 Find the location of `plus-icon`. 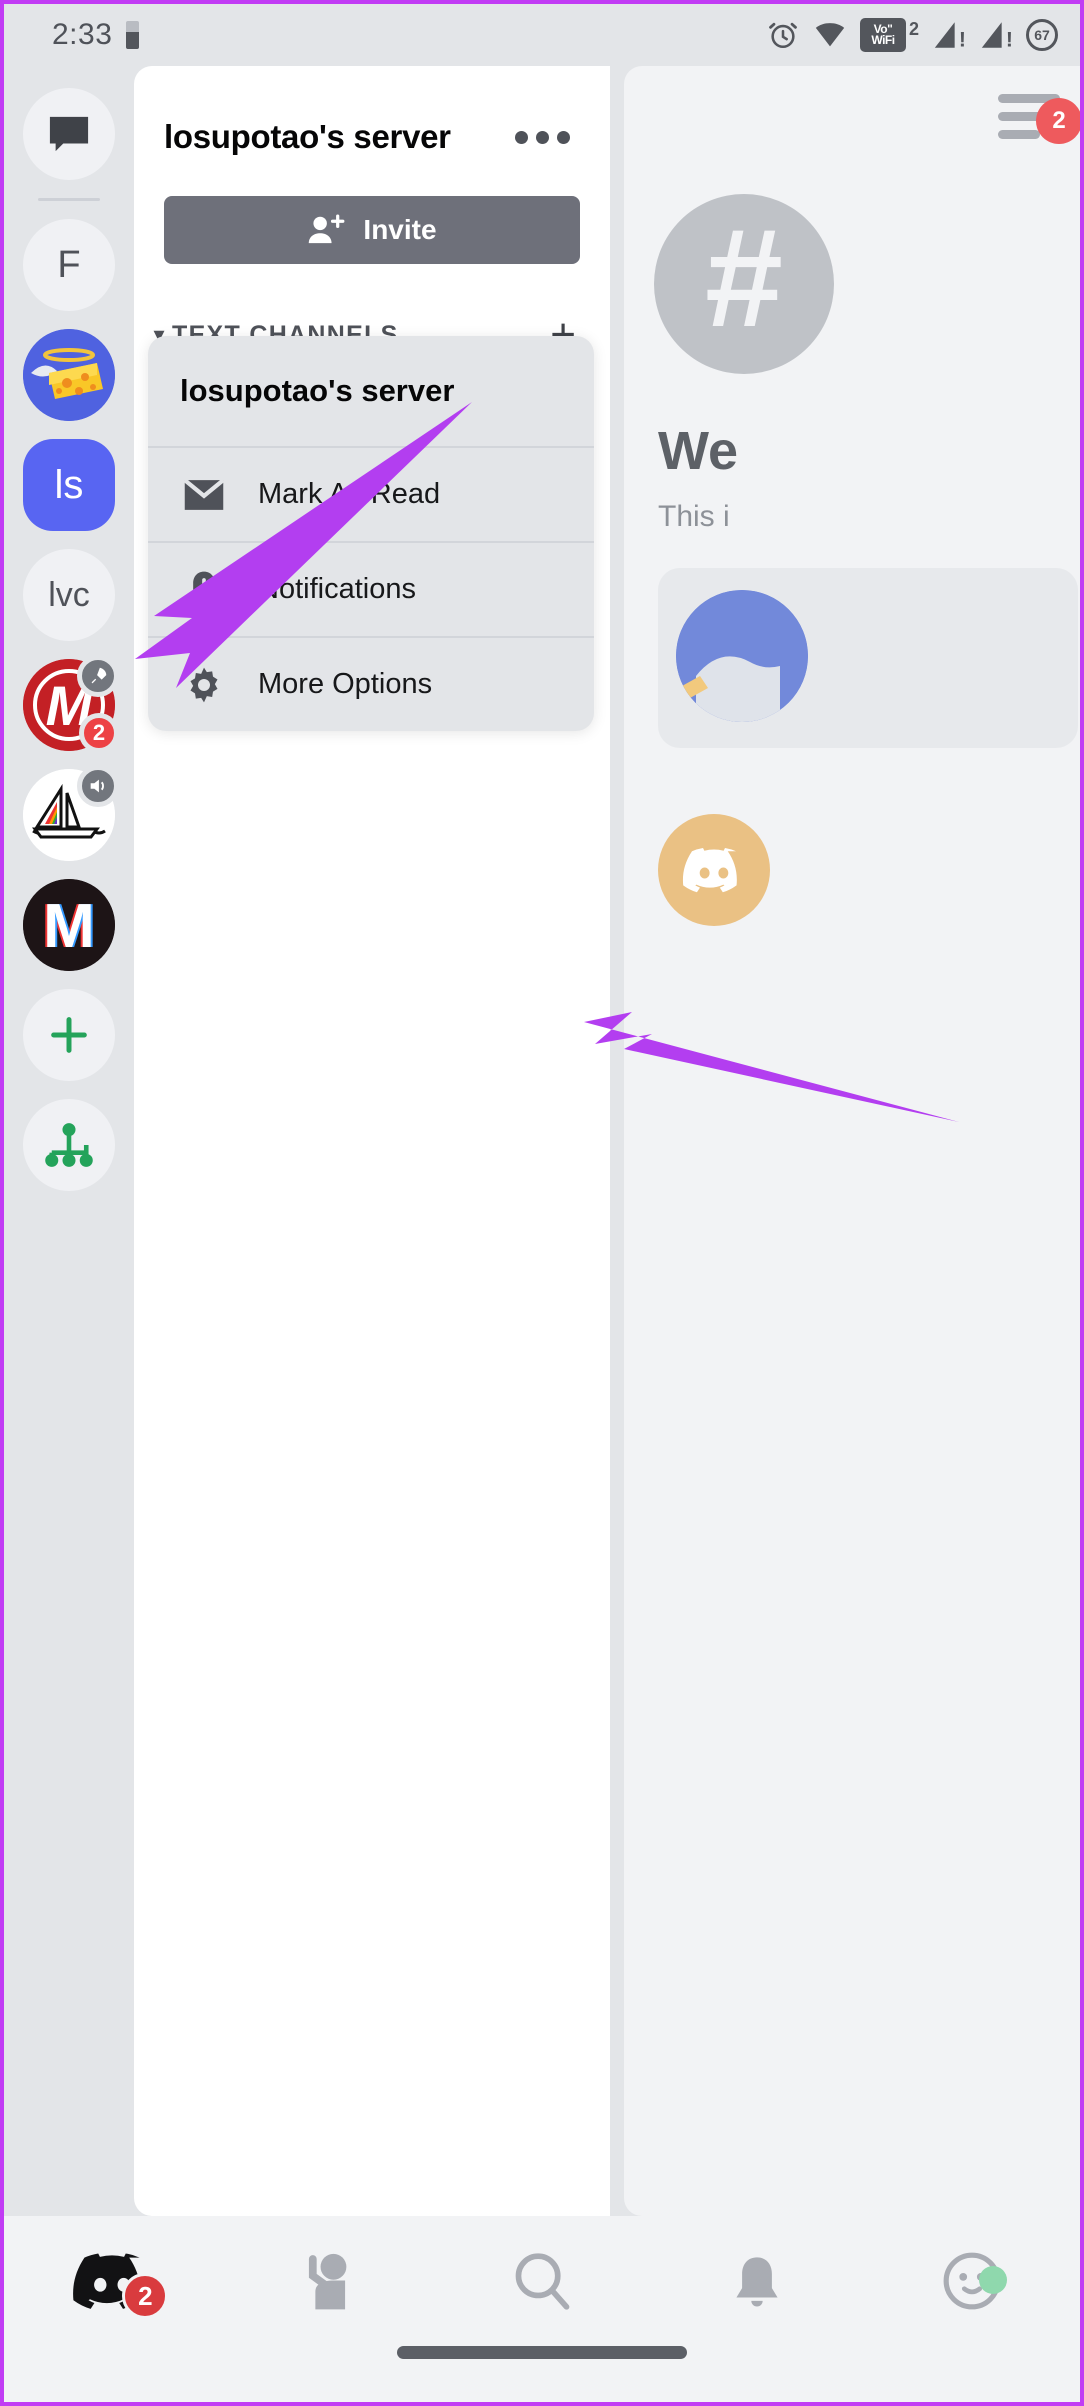

plus-icon is located at coordinates (69, 1035).